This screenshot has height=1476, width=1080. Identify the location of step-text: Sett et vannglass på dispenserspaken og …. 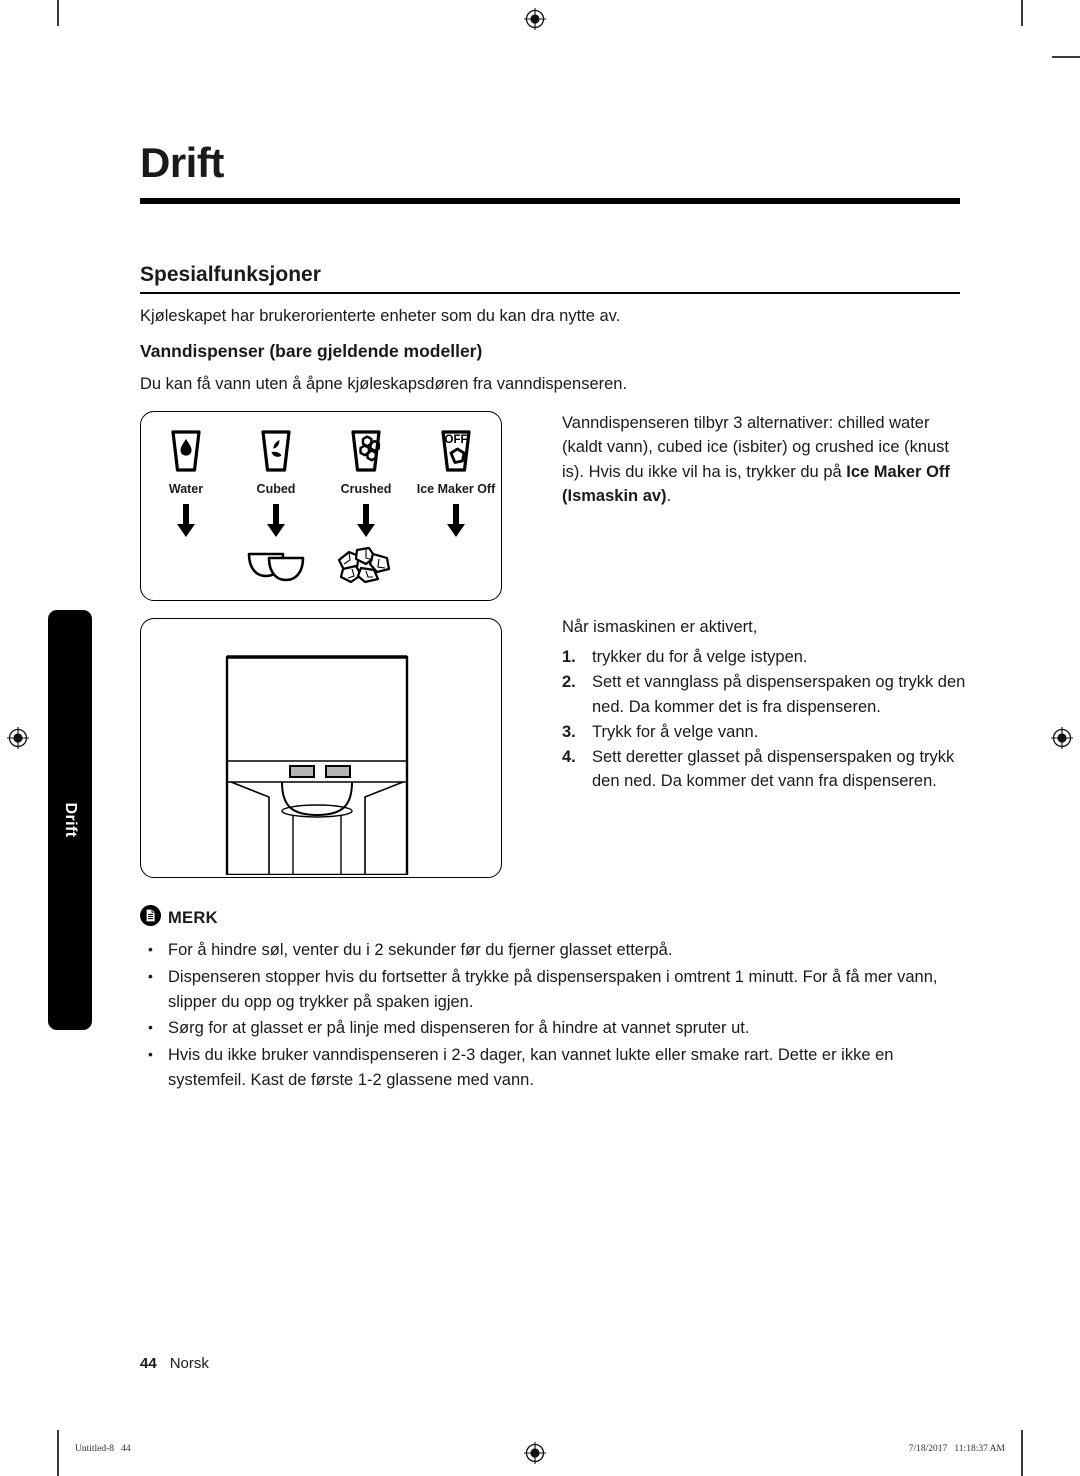
(779, 694).